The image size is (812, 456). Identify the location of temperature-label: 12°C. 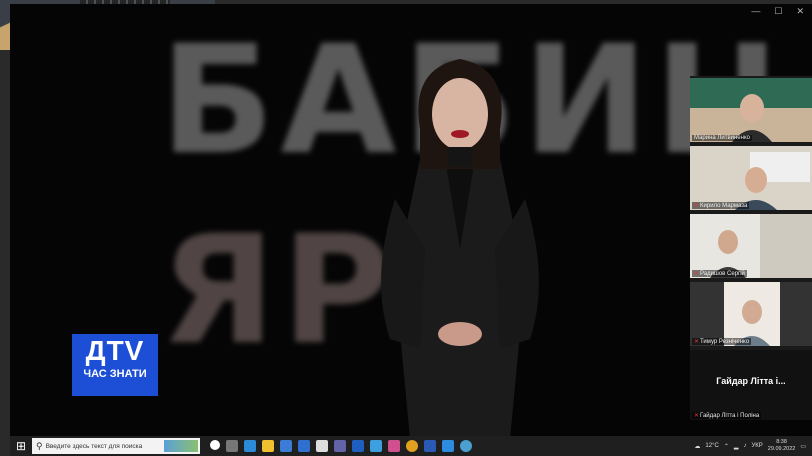
(711, 446).